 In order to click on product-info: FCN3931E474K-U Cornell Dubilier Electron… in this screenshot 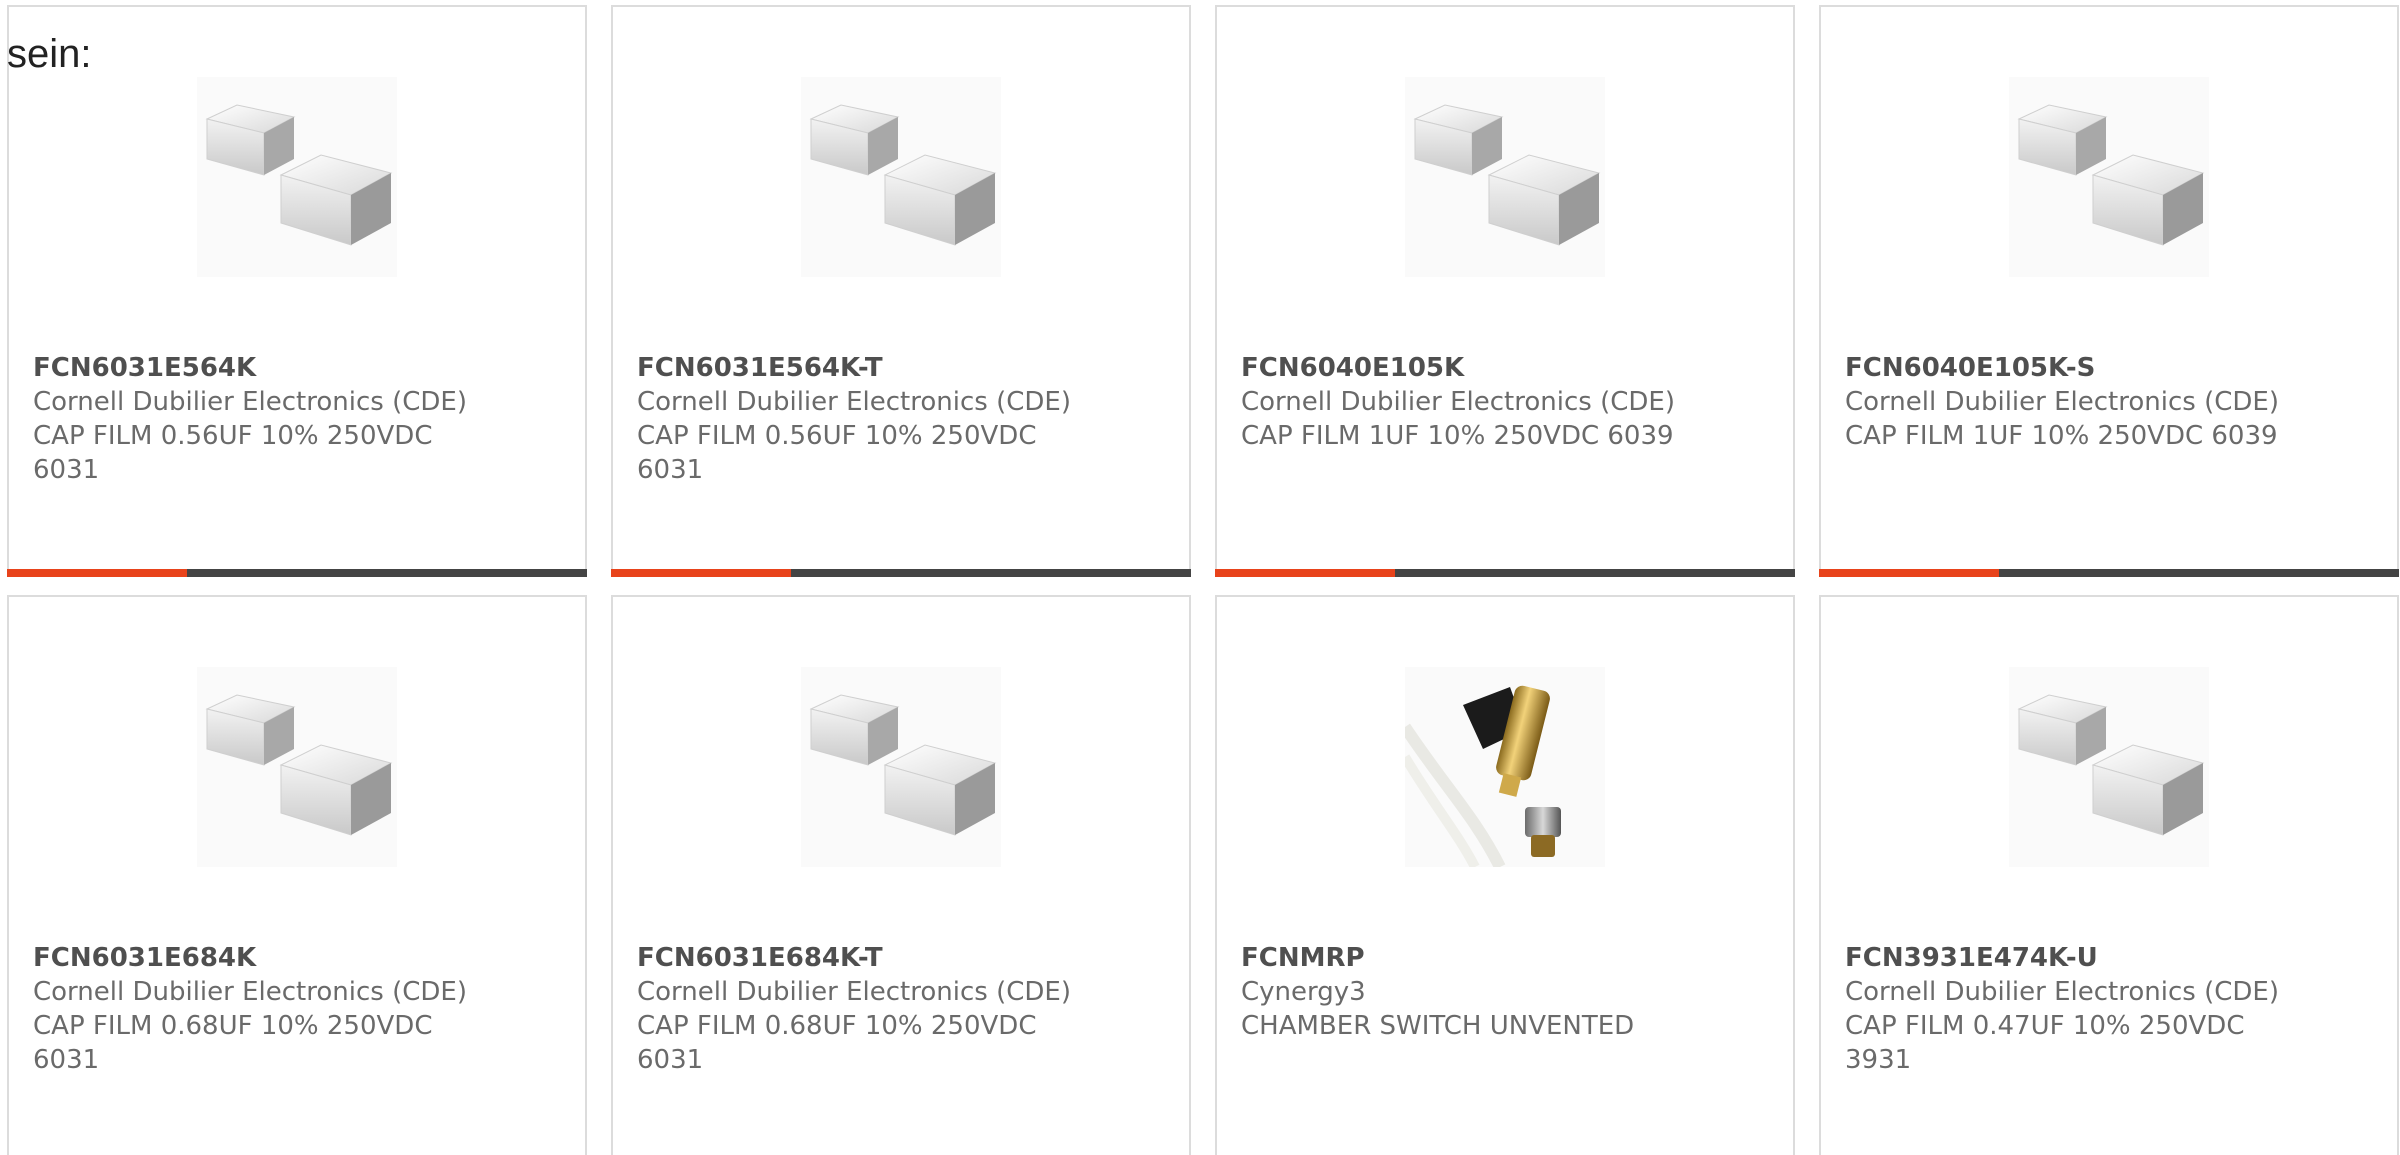, I will do `click(2109, 1009)`.